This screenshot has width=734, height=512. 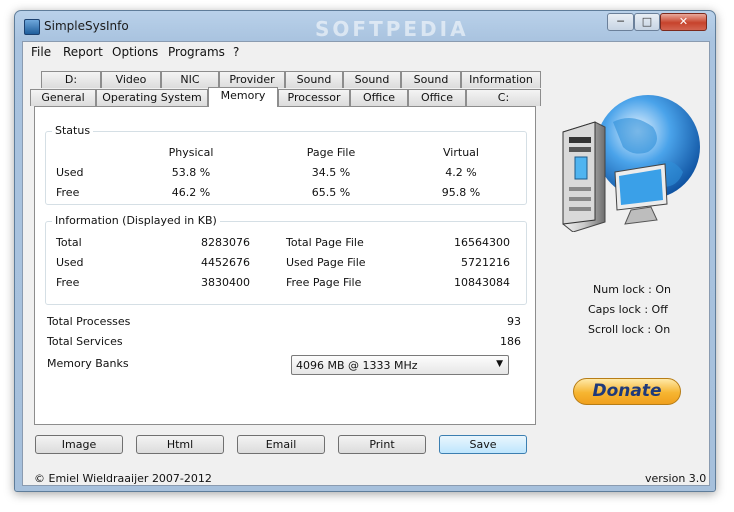 I want to click on watermark: SOFTPEDIA, so click(x=392, y=29).